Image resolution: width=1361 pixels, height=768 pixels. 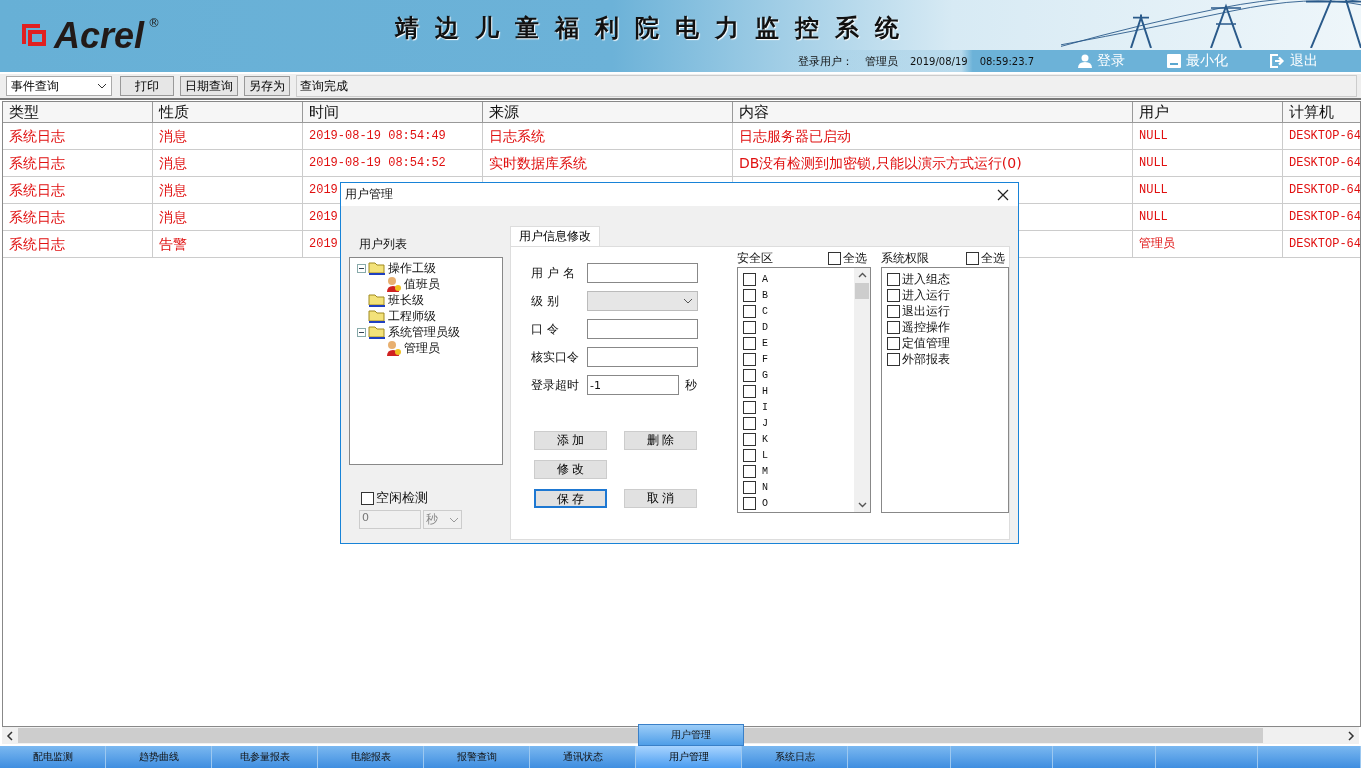 I want to click on chevron-down-icon, so click(x=102, y=86).